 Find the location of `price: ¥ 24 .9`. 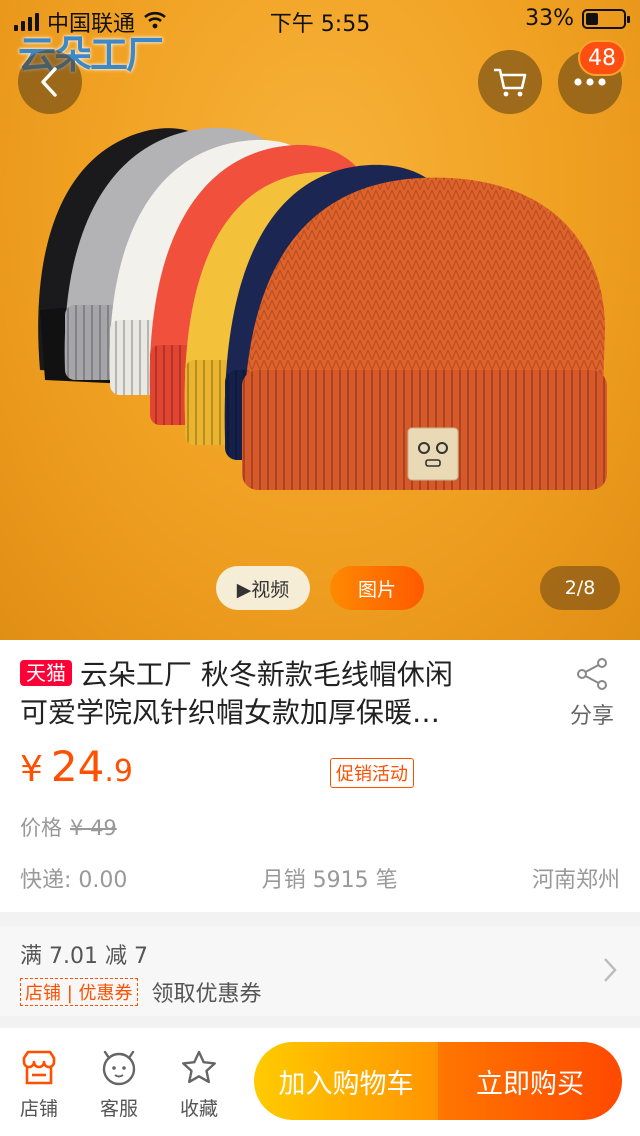

price: ¥ 24 .9 is located at coordinates (76, 766).